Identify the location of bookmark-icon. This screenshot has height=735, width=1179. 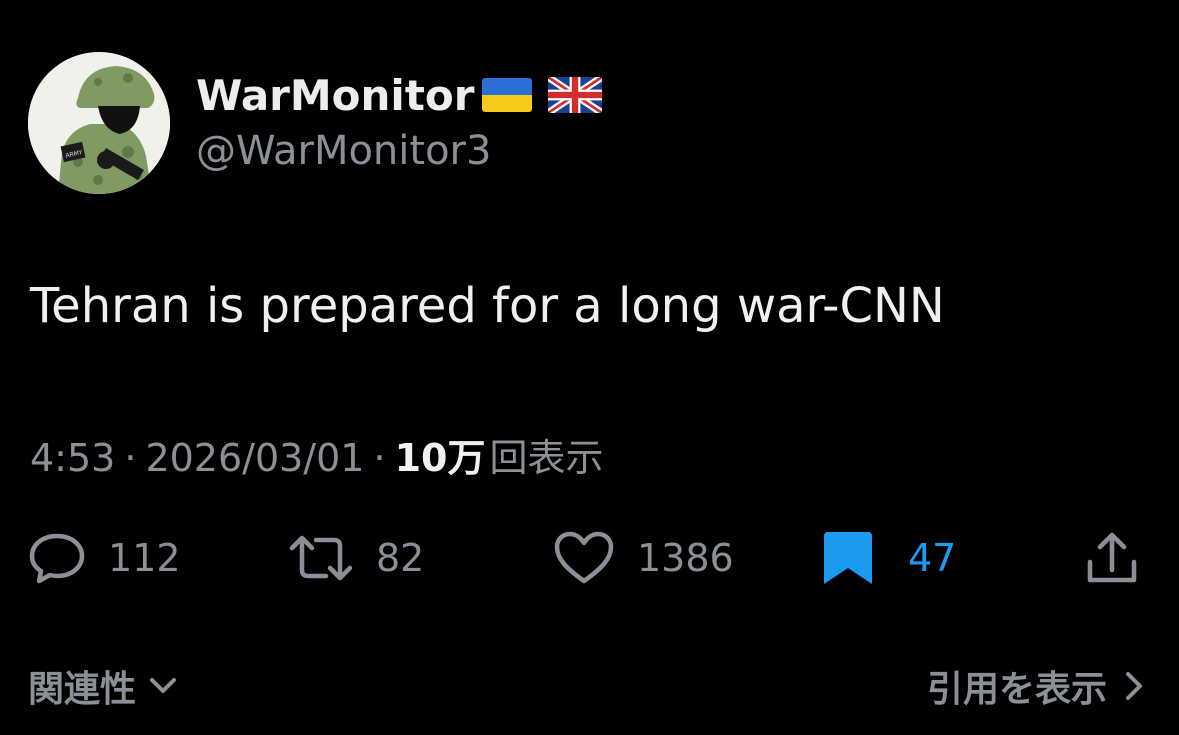
(848, 558).